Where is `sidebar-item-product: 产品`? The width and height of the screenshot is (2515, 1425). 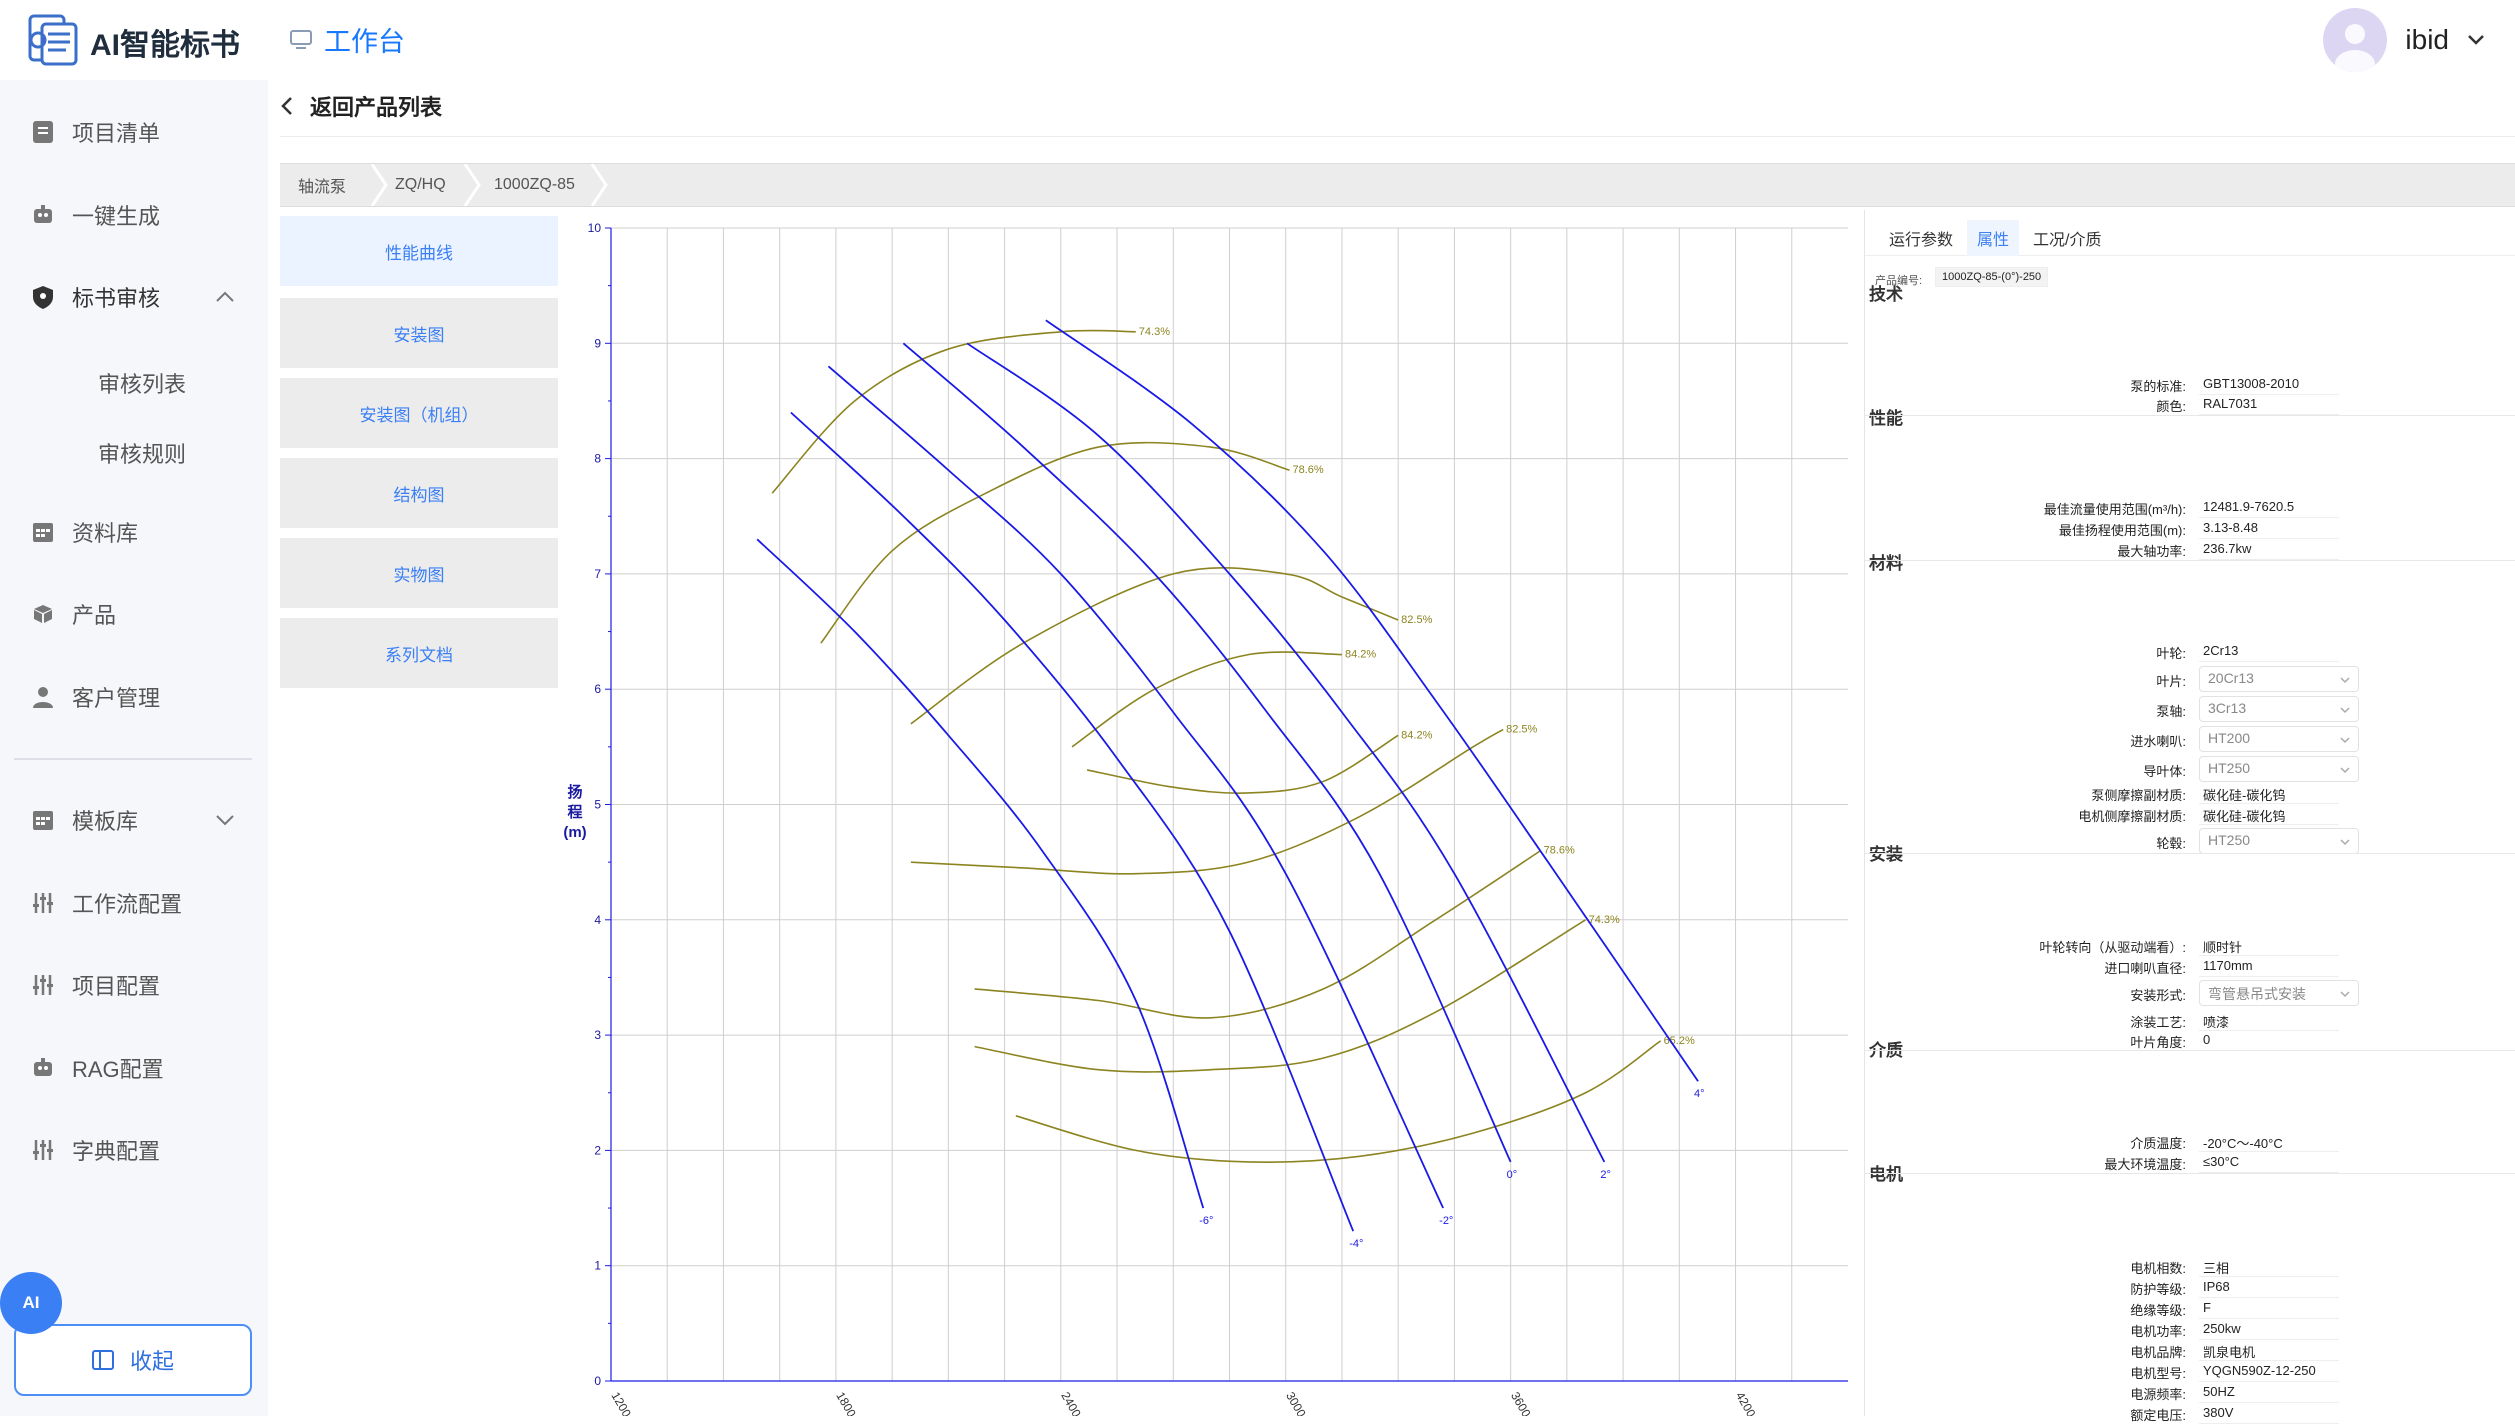
sidebar-item-product: 产品 is located at coordinates (73, 614).